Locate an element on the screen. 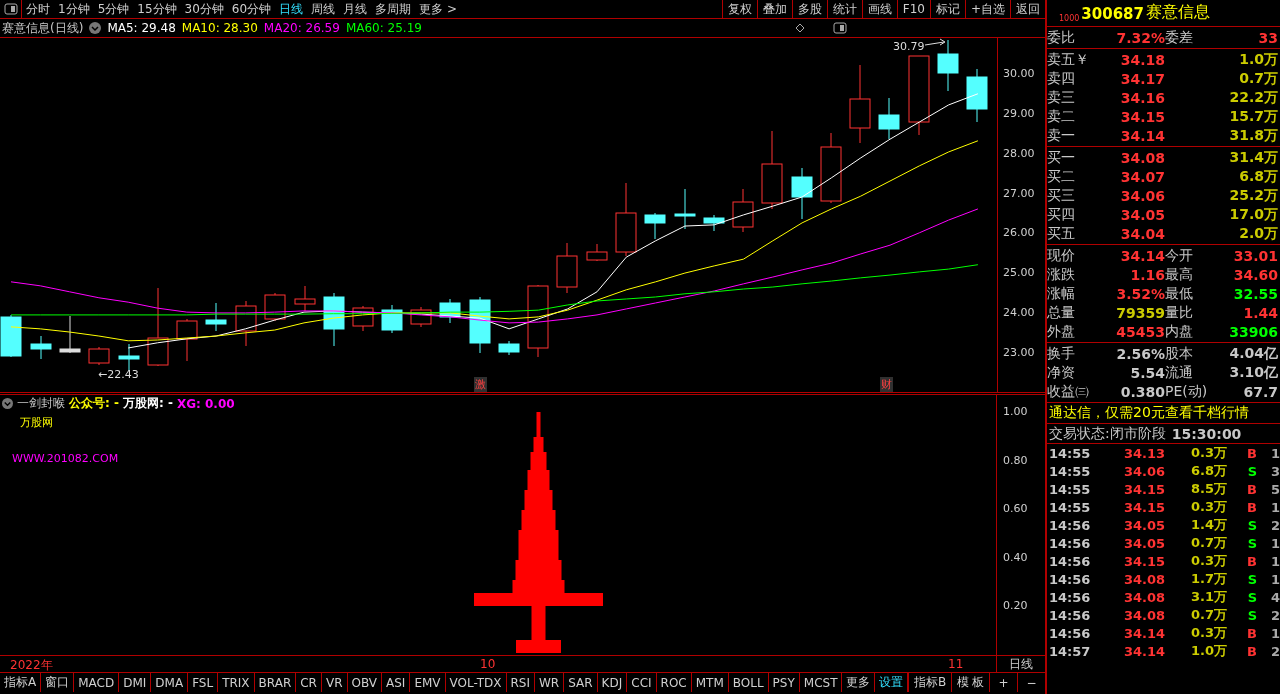 This screenshot has width=1280, height=694. quote-label: 外盘 is located at coordinates (1061, 331).